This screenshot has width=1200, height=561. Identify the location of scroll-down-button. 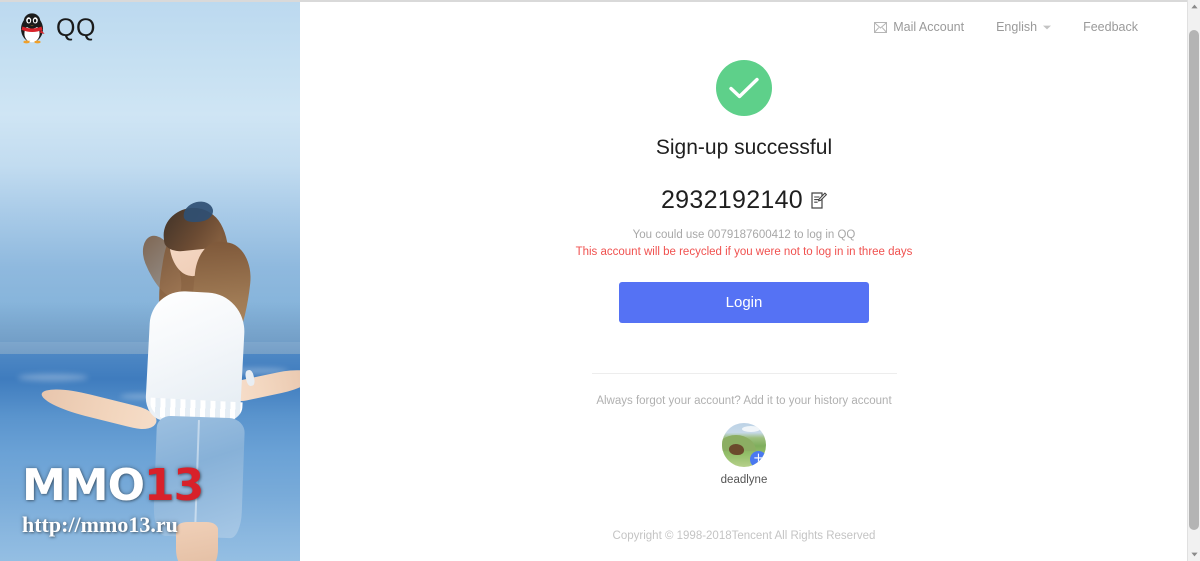
(1194, 554).